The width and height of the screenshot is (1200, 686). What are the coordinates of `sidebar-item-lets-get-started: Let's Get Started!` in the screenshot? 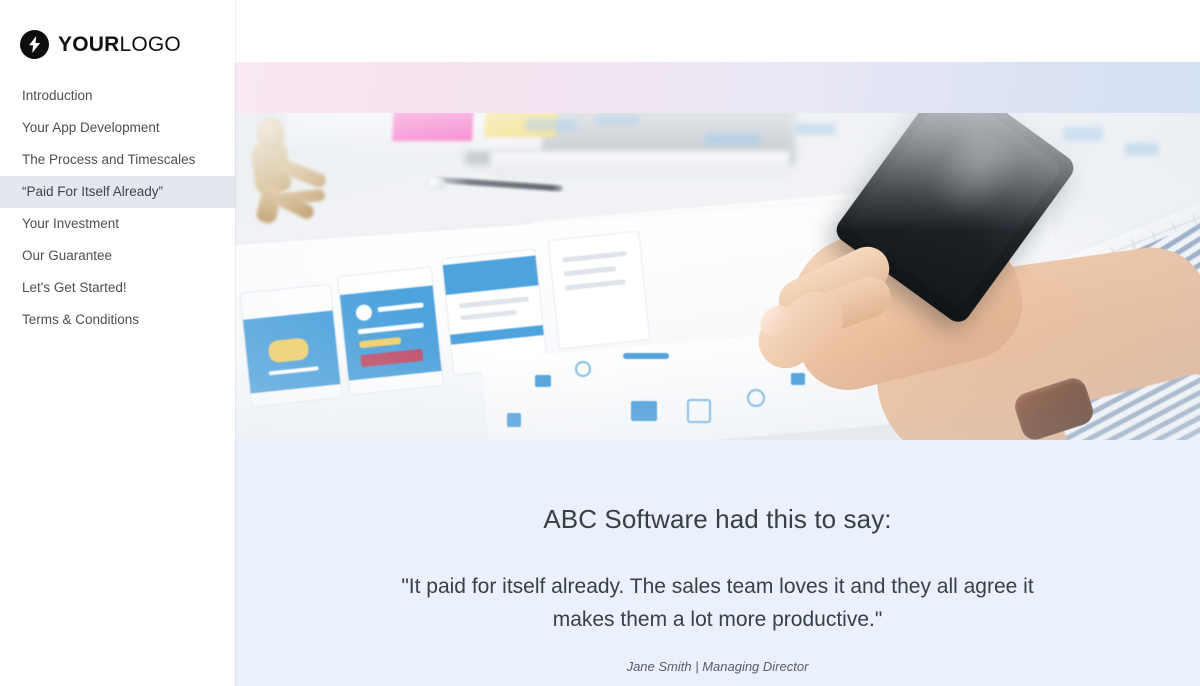 It's located at (117, 288).